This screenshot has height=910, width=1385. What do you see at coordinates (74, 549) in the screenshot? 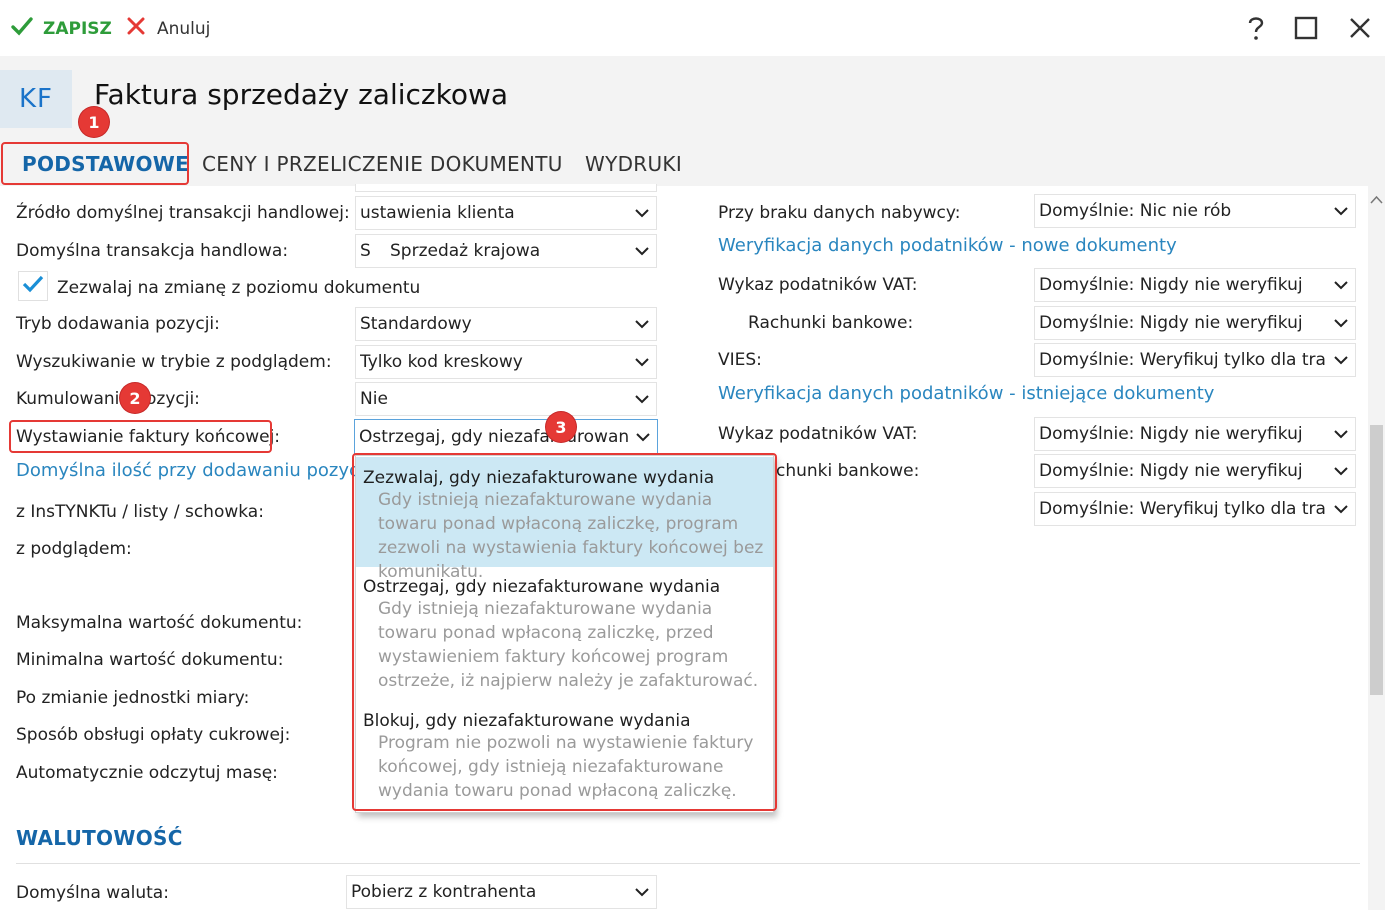
I see `preview-label: z podglądem:` at bounding box center [74, 549].